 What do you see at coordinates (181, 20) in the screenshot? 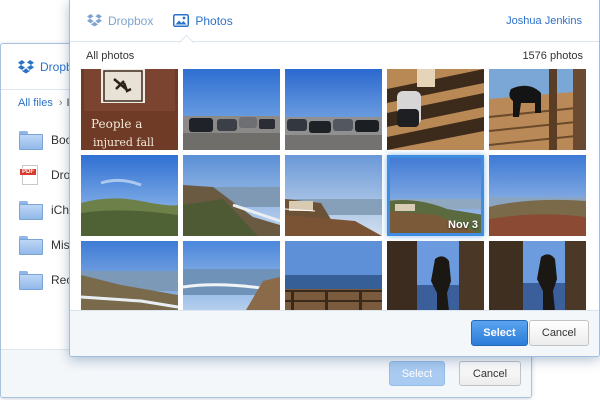
I see `photos-icon` at bounding box center [181, 20].